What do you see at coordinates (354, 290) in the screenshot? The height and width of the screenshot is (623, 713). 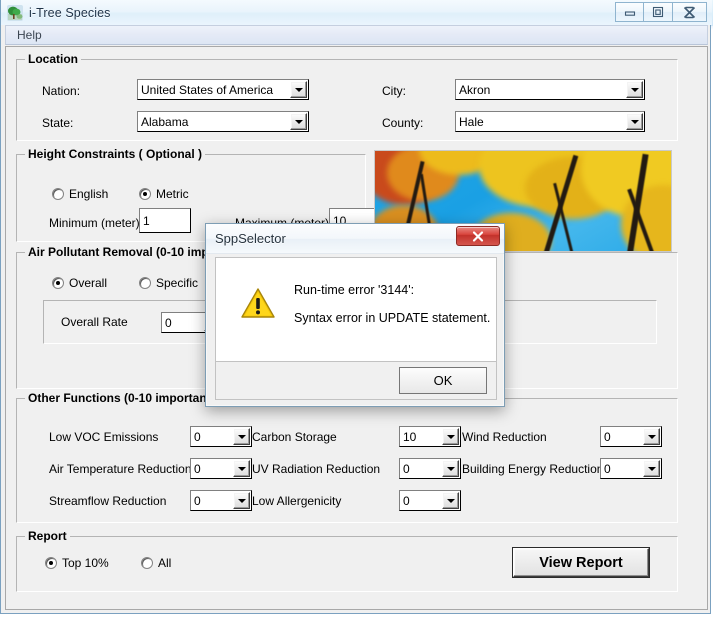 I see `dialog-message-line-1: Run-time error '3144':` at bounding box center [354, 290].